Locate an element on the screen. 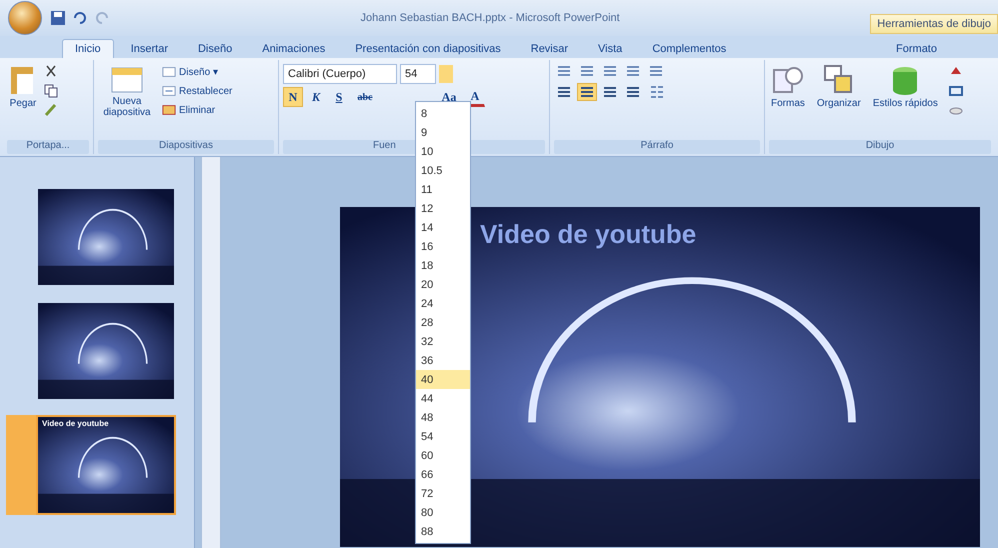 The image size is (998, 548). layout-icon is located at coordinates (169, 72).